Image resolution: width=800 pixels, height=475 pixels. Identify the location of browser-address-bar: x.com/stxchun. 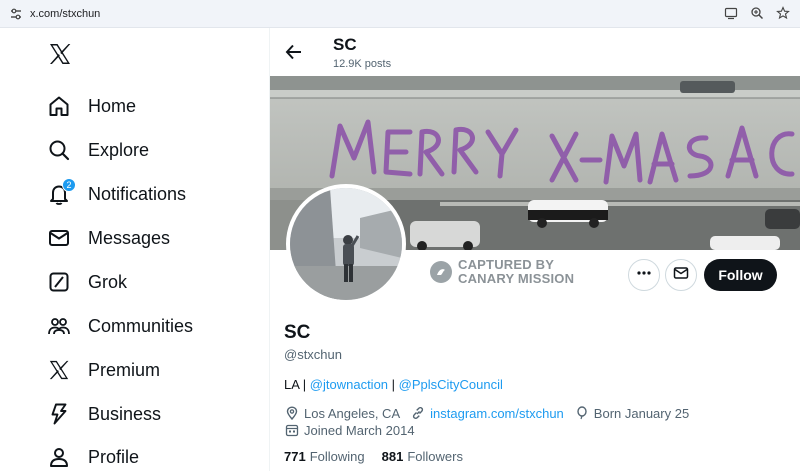
(400, 14).